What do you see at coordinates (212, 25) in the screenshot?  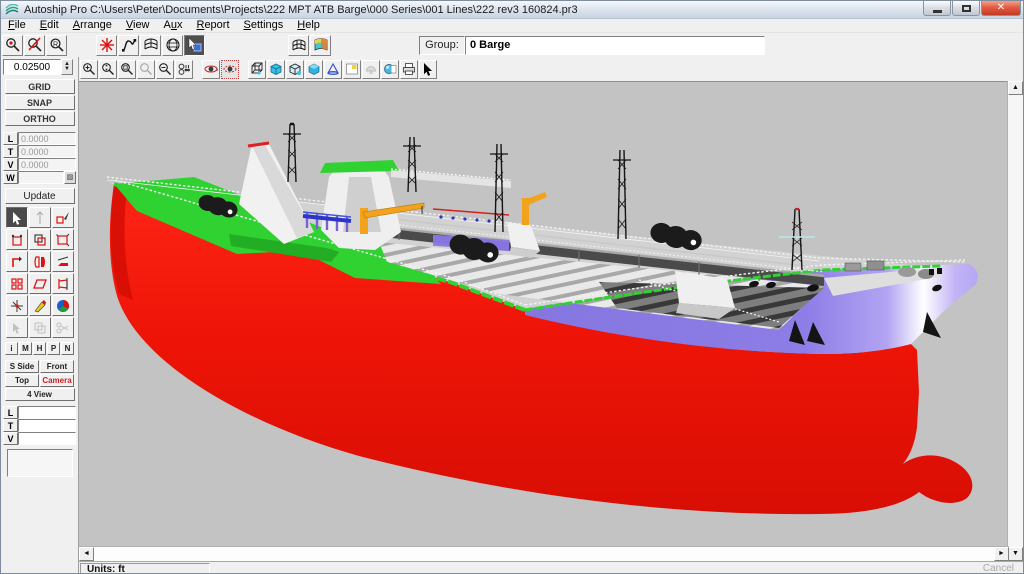 I see `menu-report: Report` at bounding box center [212, 25].